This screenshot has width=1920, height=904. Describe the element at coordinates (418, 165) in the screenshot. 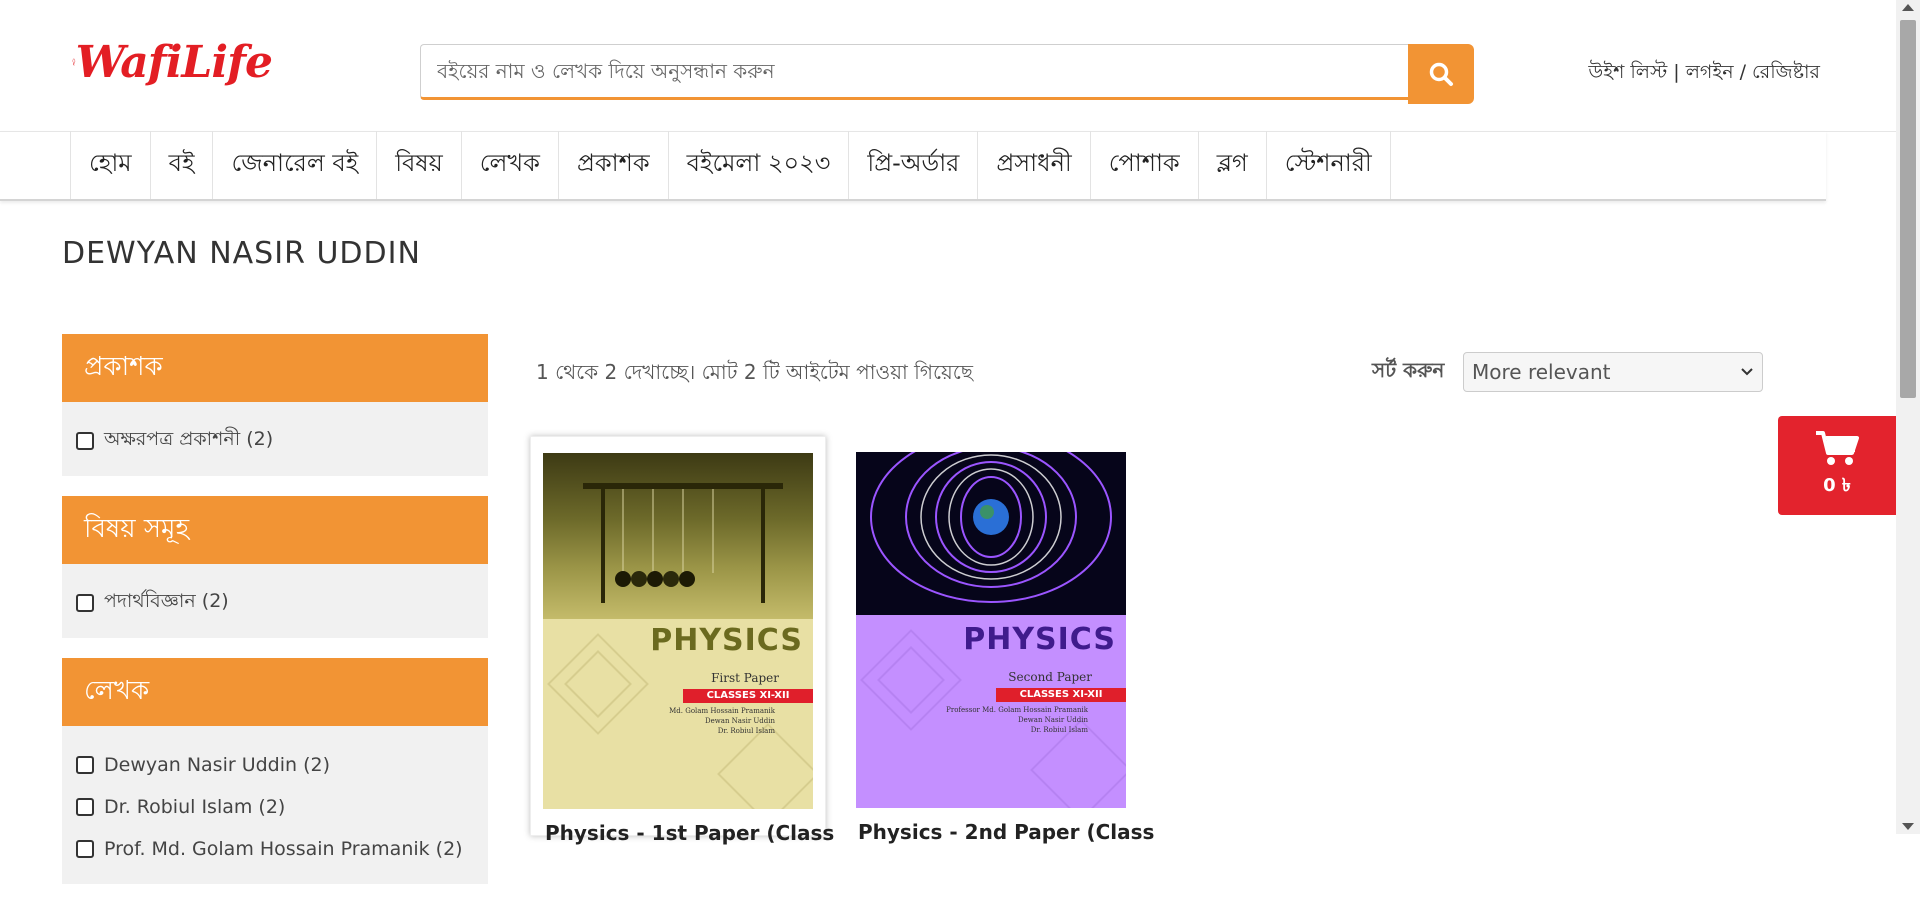

I see `nav-item-subjects: বিষয়` at that location.